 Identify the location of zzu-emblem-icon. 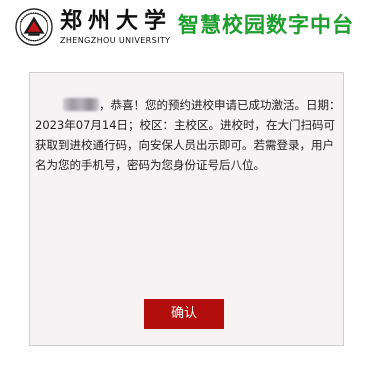
(34, 27).